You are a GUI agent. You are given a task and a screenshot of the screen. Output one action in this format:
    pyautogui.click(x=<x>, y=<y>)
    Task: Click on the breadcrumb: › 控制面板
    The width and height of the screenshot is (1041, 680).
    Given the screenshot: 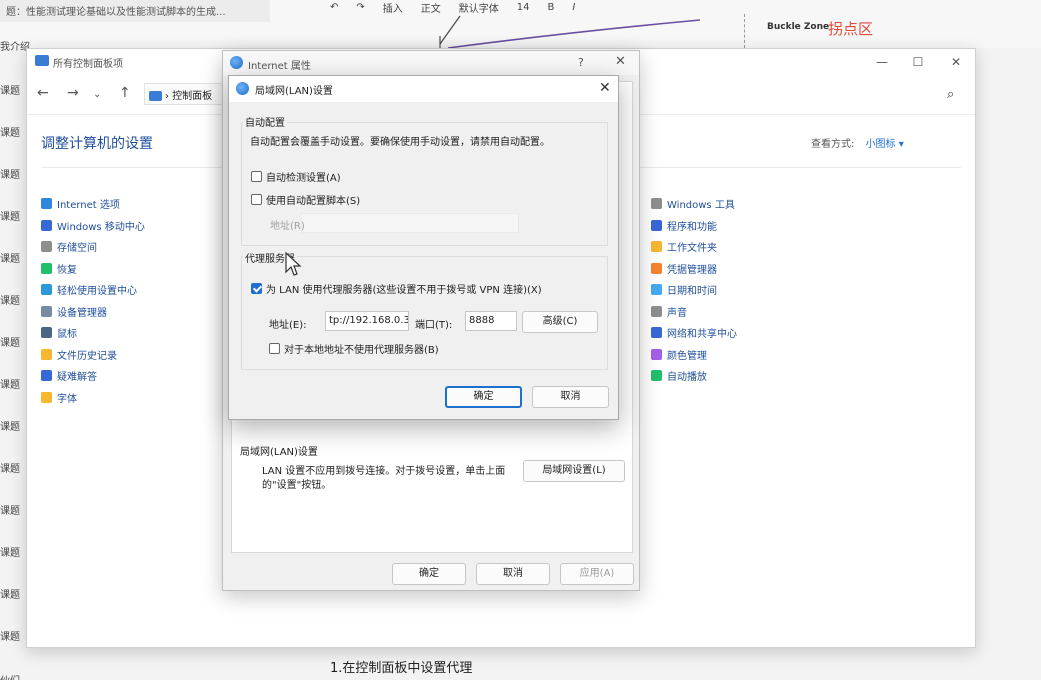 What is the action you would take?
    pyautogui.click(x=184, y=94)
    